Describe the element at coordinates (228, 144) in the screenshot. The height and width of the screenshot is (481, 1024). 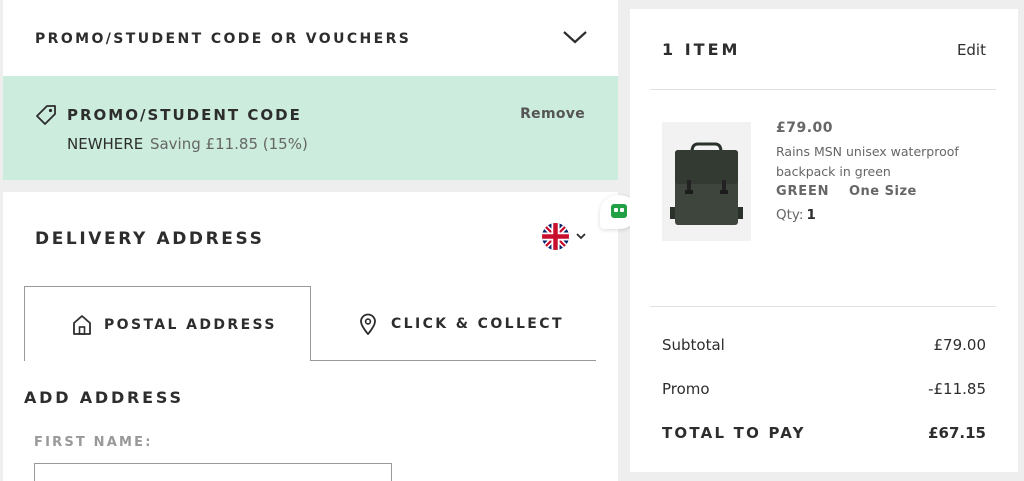
I see `promo-saving: Saving £11.85 (15%)` at that location.